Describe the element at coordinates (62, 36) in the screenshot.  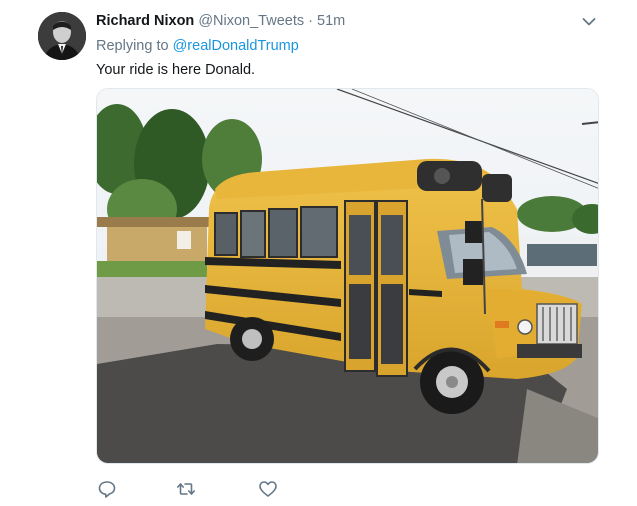
I see `avatar` at that location.